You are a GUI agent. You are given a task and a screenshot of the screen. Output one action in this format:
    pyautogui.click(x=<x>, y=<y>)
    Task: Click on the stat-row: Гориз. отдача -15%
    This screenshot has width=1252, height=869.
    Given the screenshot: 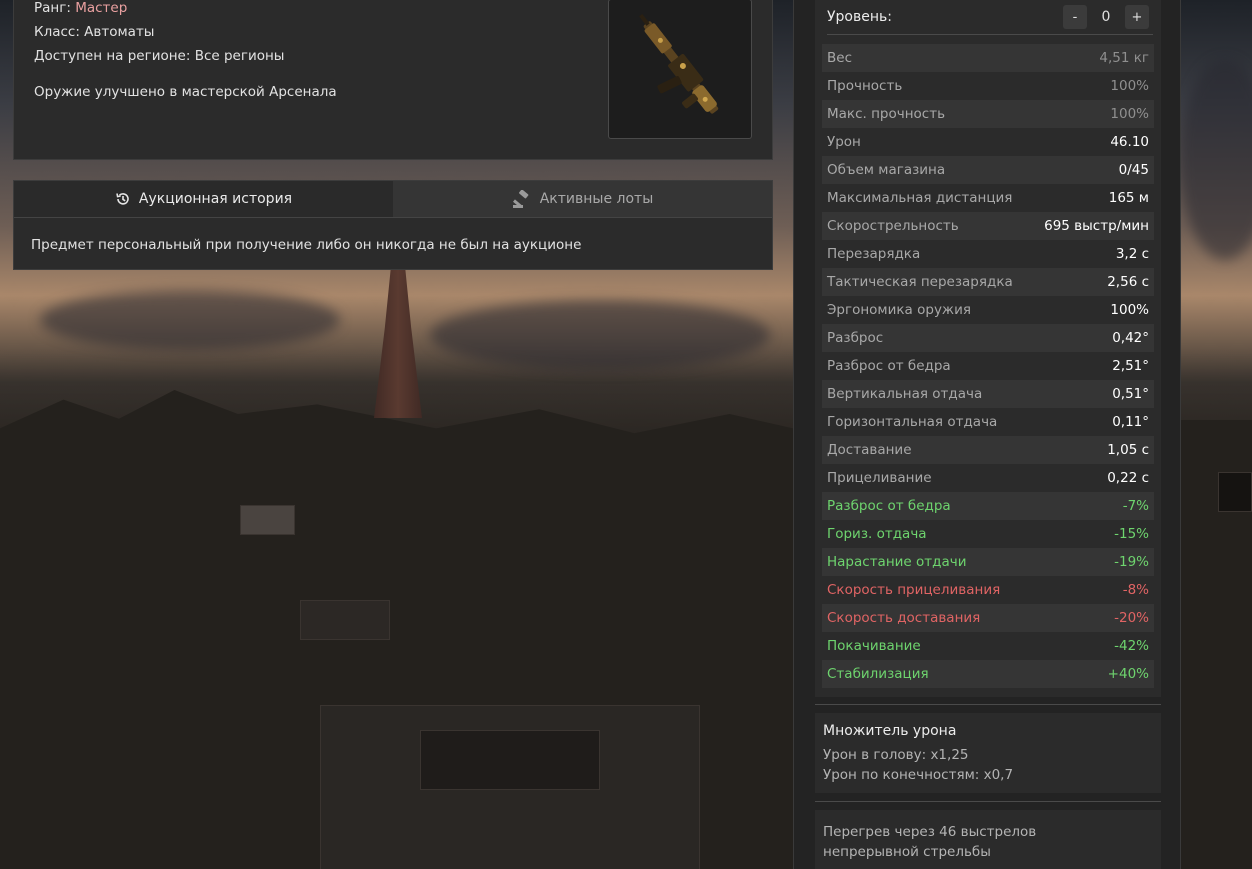 What is the action you would take?
    pyautogui.click(x=988, y=534)
    